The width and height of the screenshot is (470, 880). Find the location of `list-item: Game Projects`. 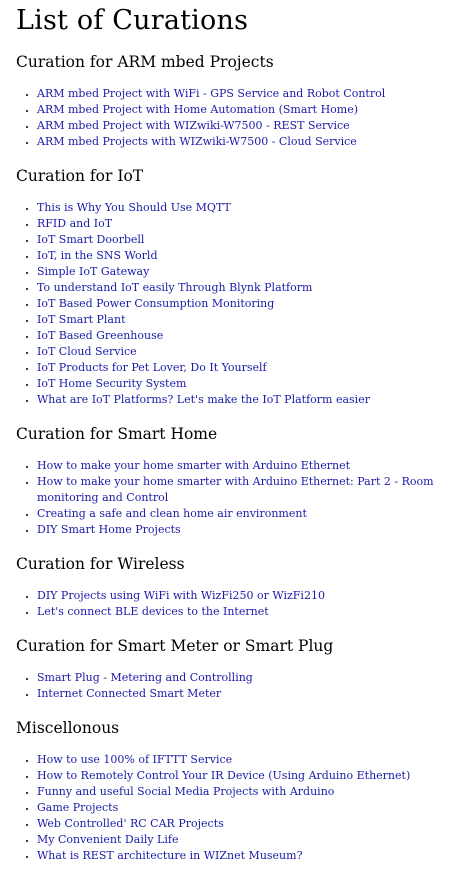

list-item: Game Projects is located at coordinates (251, 808).